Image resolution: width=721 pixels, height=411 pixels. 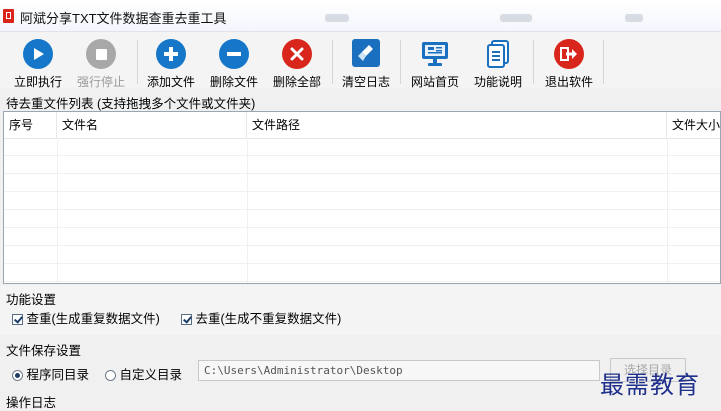 What do you see at coordinates (31, 403) in the screenshot?
I see `log-title: 操作日志` at bounding box center [31, 403].